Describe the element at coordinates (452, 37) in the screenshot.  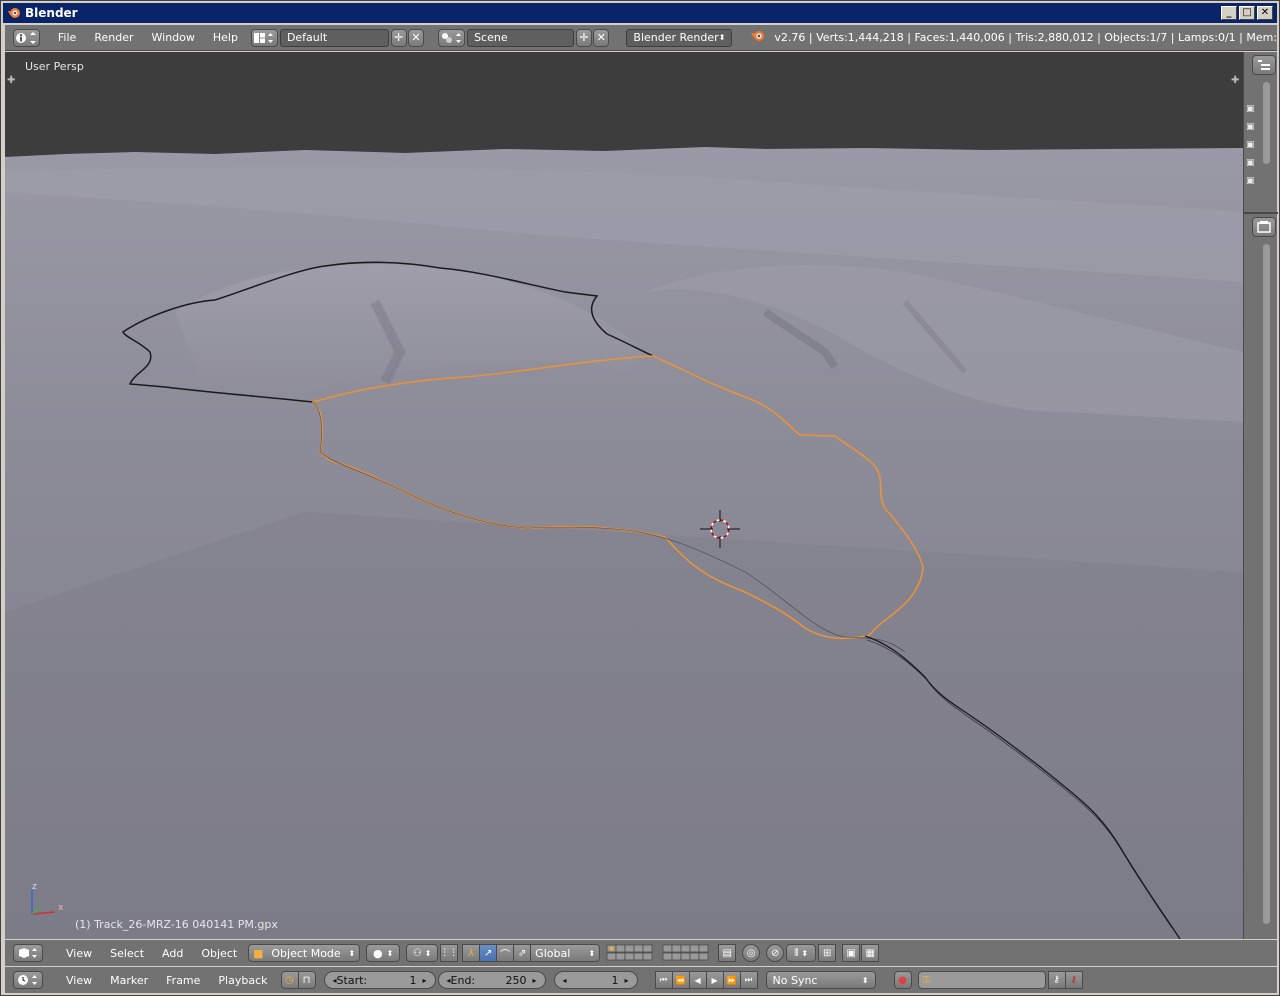
I see `scene-selector-button` at that location.